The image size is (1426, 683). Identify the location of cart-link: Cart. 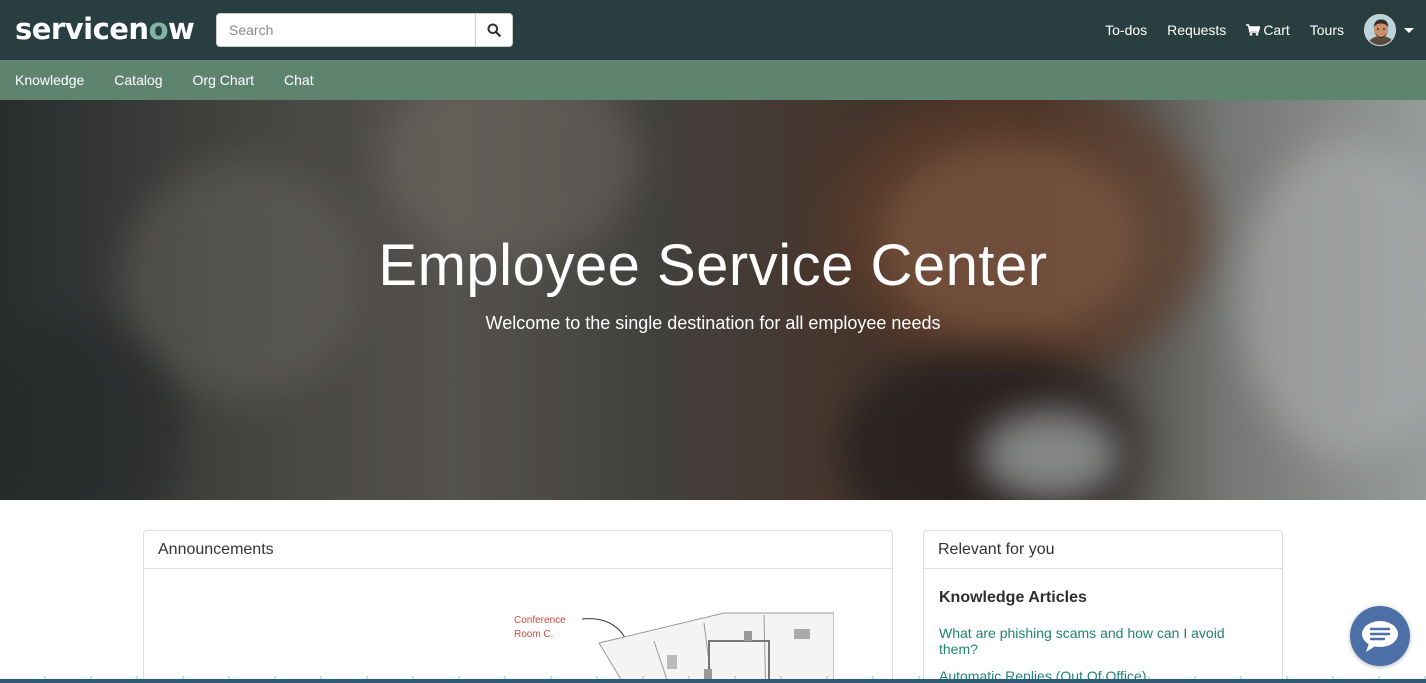
(1268, 30).